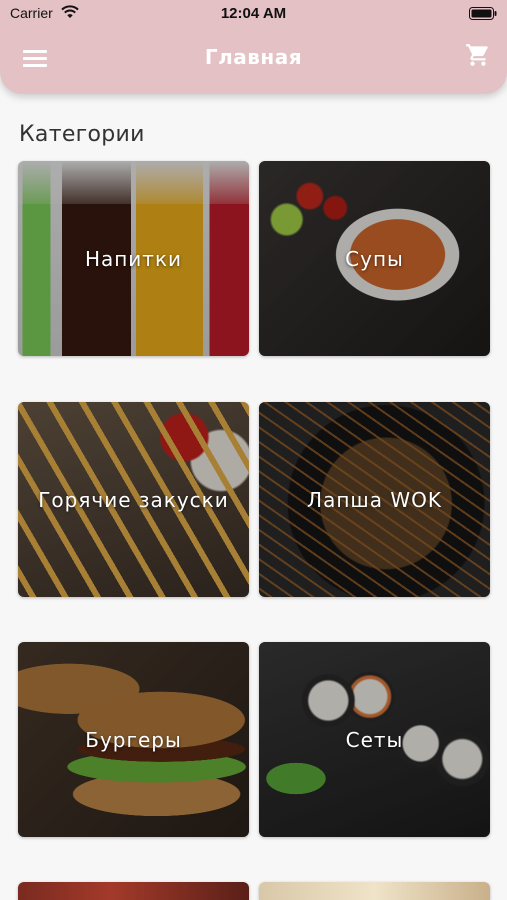 This screenshot has height=900, width=507. I want to click on page-title: Главная, so click(253, 57).